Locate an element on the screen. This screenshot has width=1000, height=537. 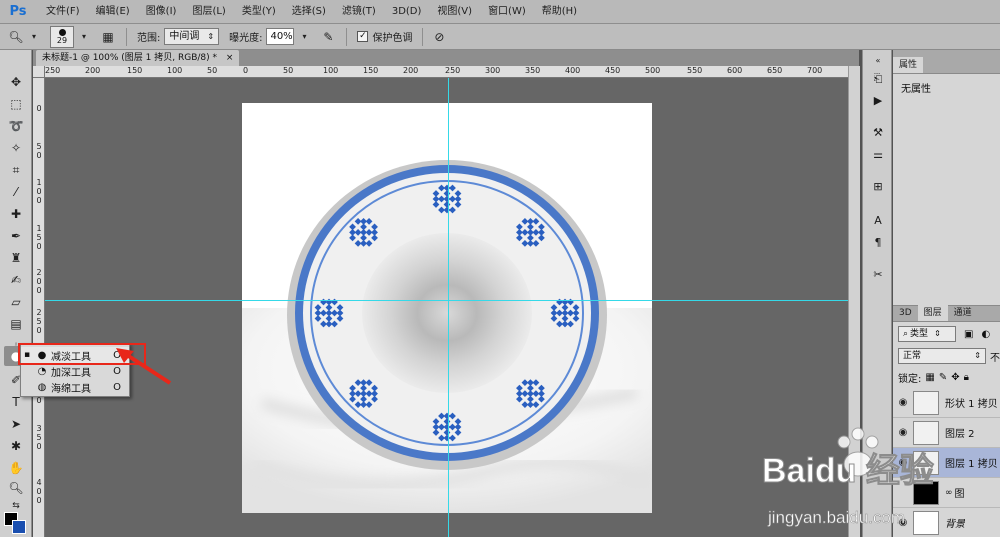
blend-mode-select: 正常 ⇕ is located at coordinates (942, 356).